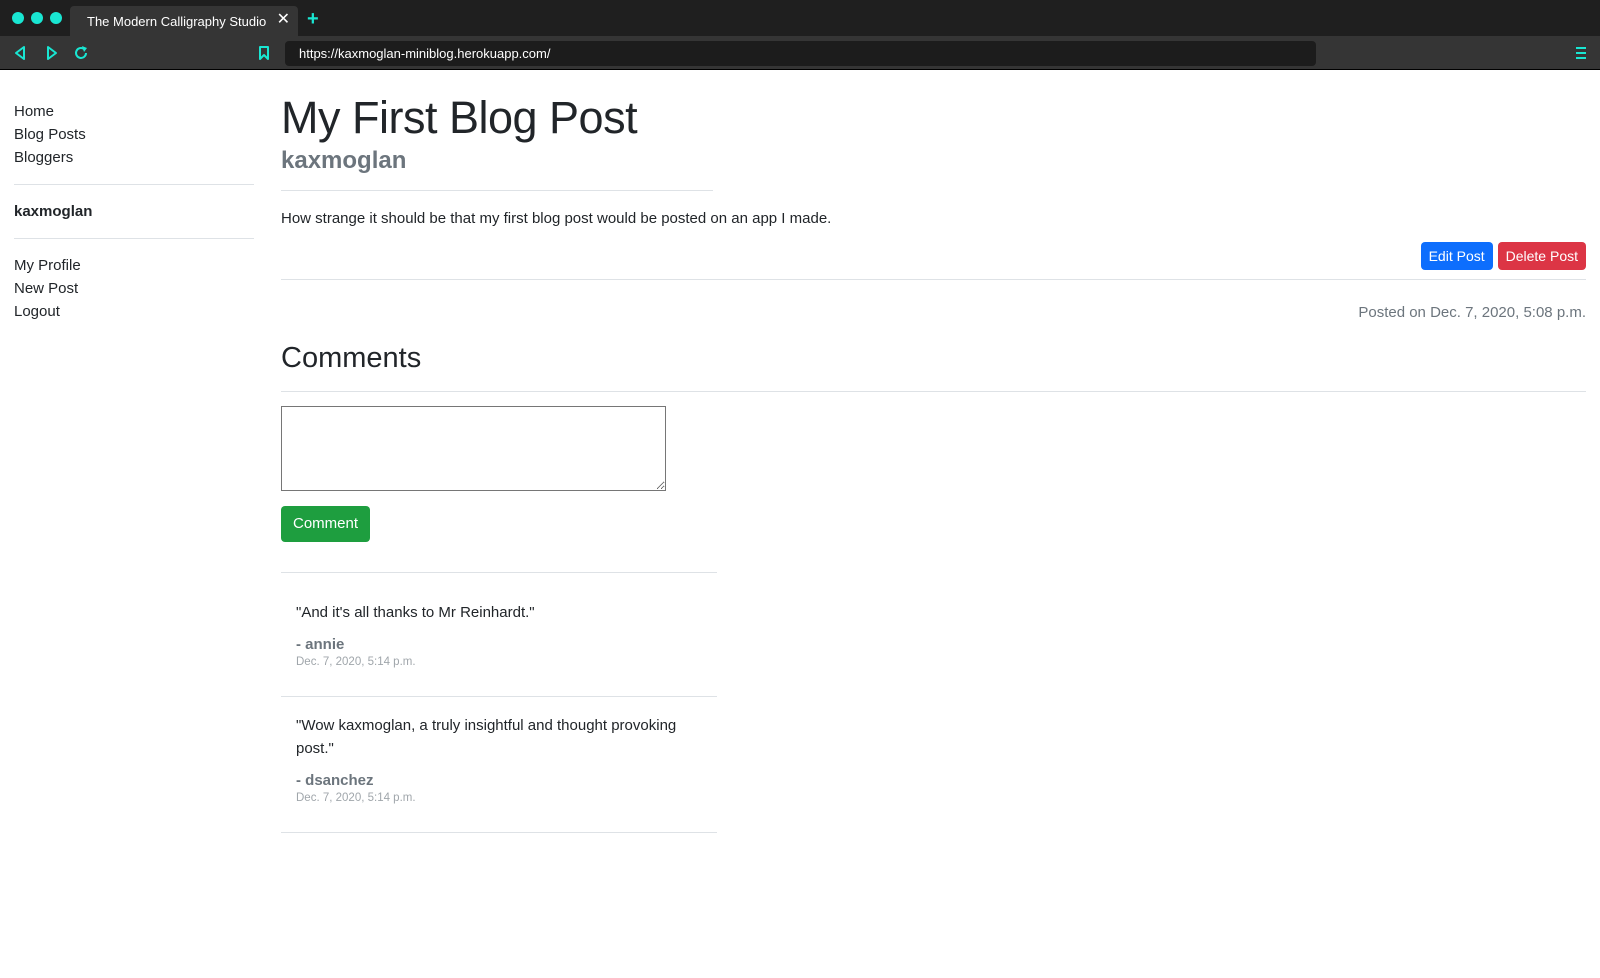 The width and height of the screenshot is (1600, 978). What do you see at coordinates (933, 279) in the screenshot?
I see `post-divider` at bounding box center [933, 279].